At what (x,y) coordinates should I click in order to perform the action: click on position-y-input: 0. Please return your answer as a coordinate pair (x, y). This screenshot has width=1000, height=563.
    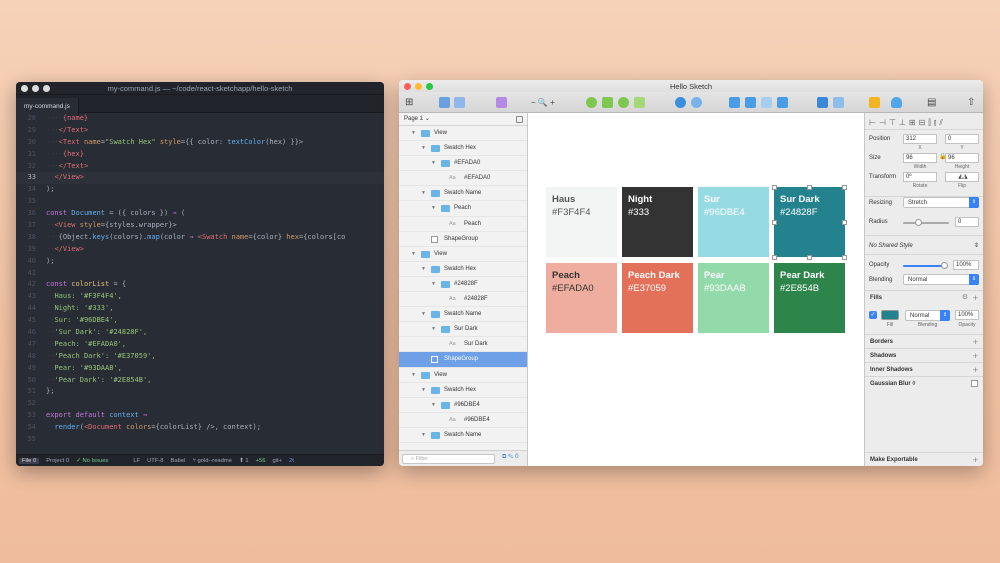
    Looking at the image, I should click on (962, 139).